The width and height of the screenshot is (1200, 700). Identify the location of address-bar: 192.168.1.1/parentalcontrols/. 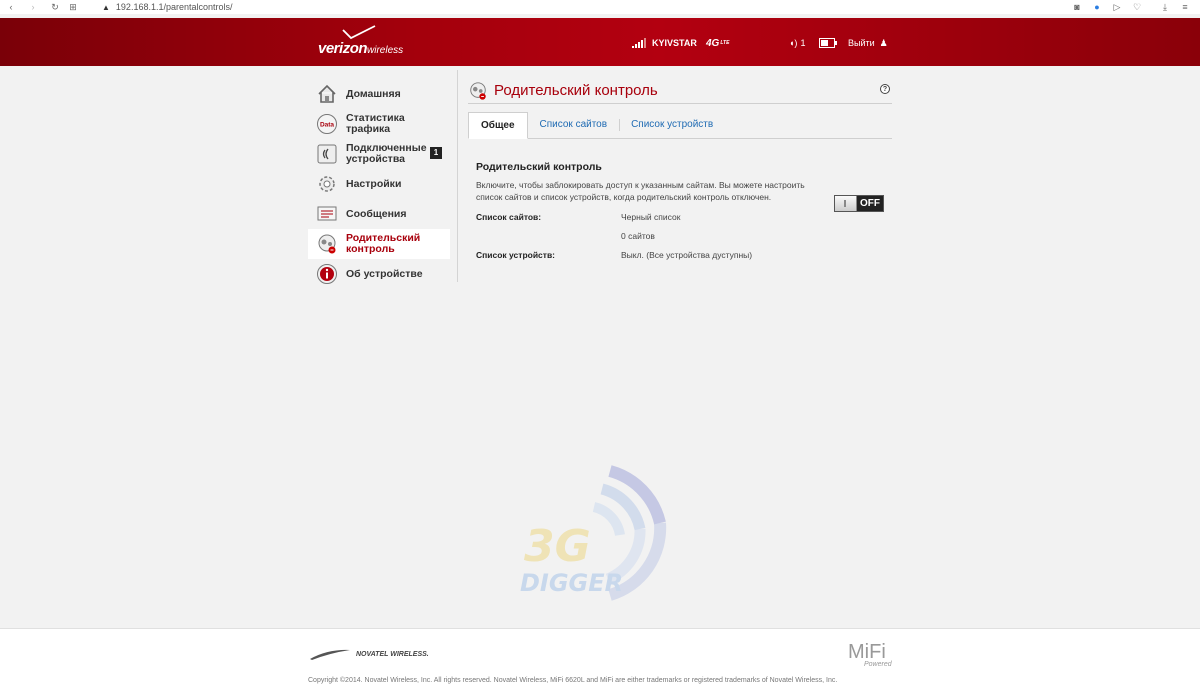
(174, 7).